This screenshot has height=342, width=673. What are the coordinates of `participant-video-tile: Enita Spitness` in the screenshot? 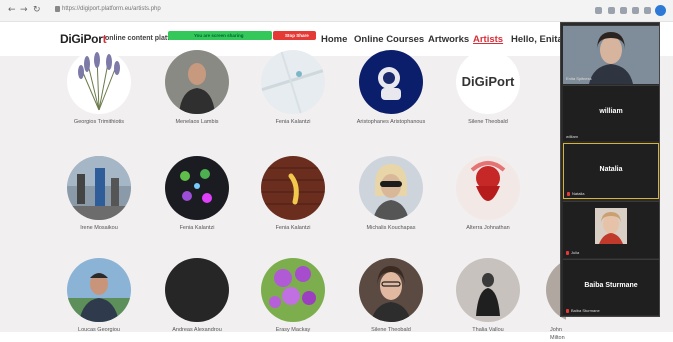 It's located at (611, 54).